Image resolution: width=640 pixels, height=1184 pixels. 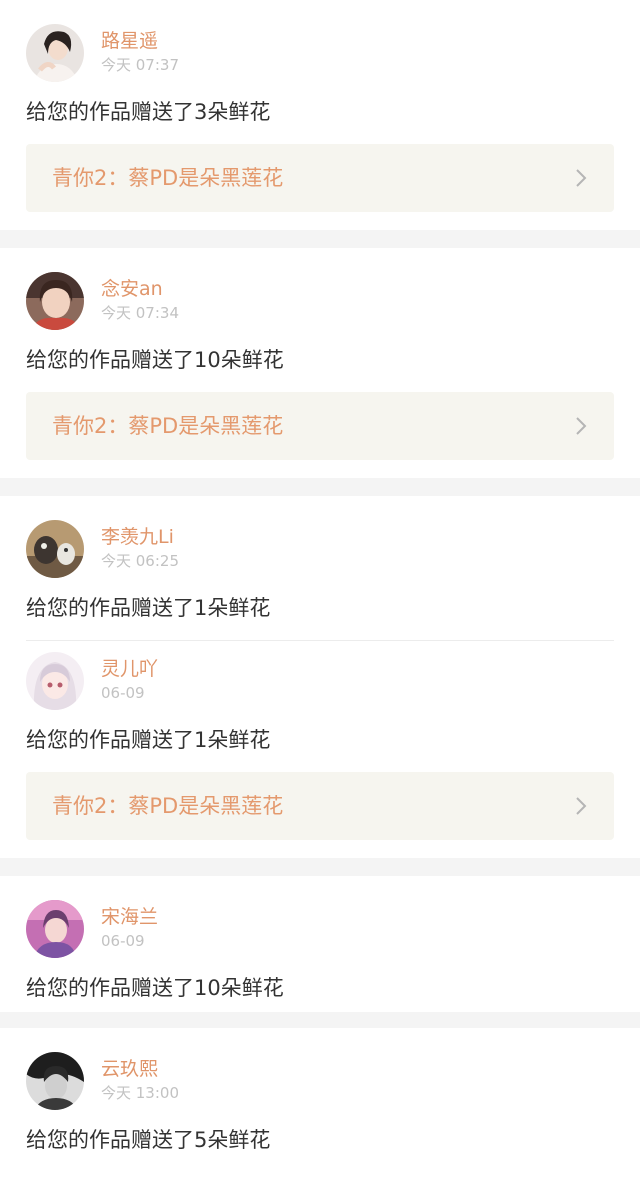 What do you see at coordinates (140, 1093) in the screenshot?
I see `gift-time: 今天 13:00` at bounding box center [140, 1093].